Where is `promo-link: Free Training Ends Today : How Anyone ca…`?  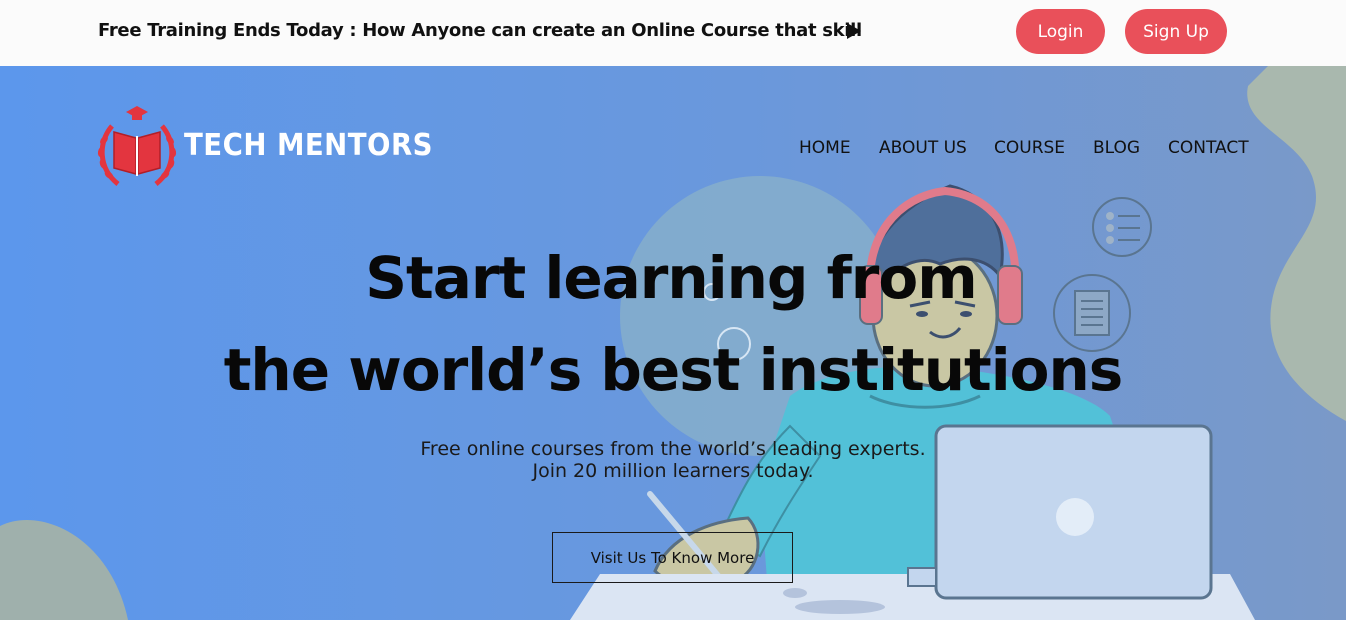
promo-link: Free Training Ends Today : How Anyone ca… is located at coordinates (480, 32).